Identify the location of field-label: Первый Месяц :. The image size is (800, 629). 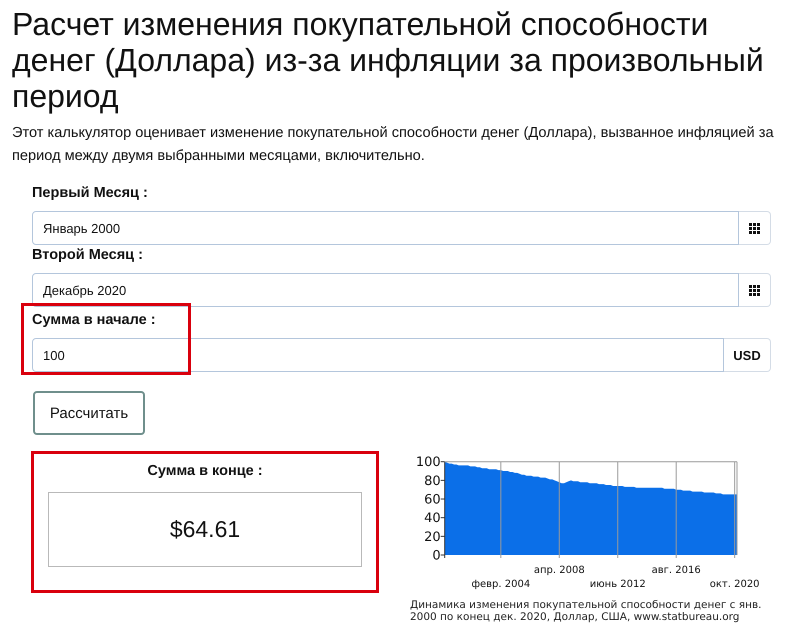
(90, 193).